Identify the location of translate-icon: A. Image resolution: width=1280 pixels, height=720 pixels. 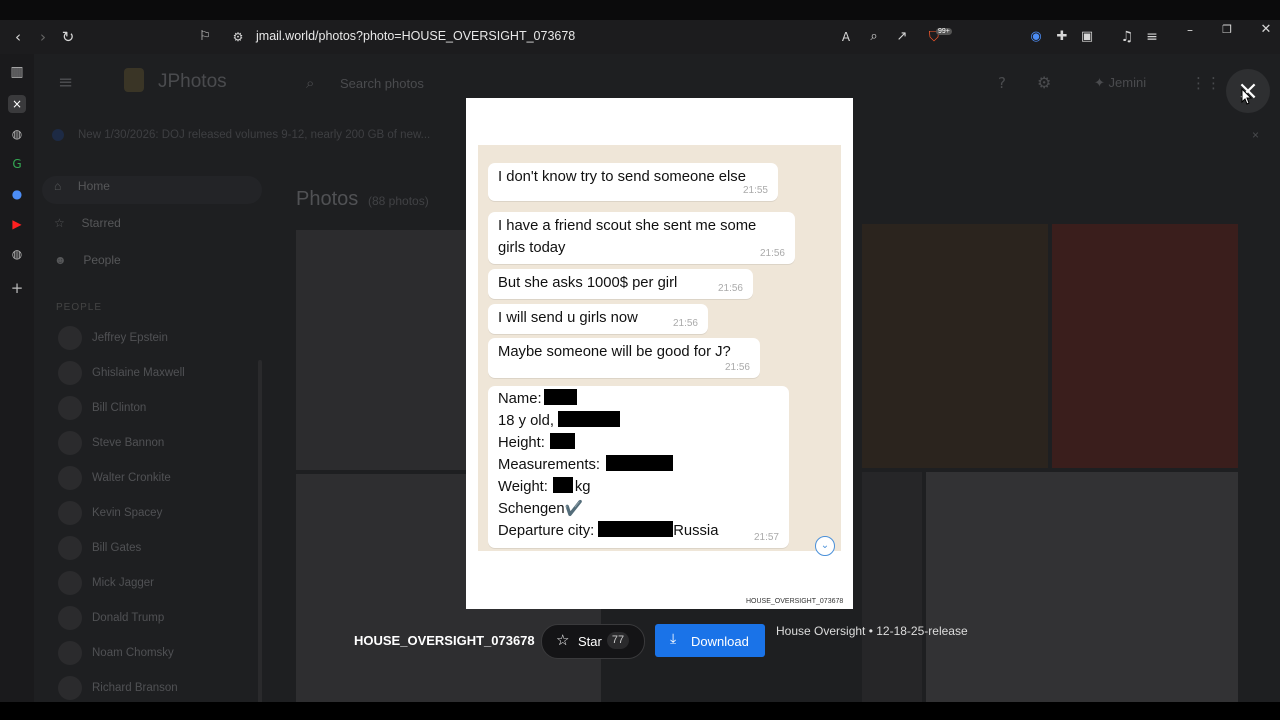
(846, 37).